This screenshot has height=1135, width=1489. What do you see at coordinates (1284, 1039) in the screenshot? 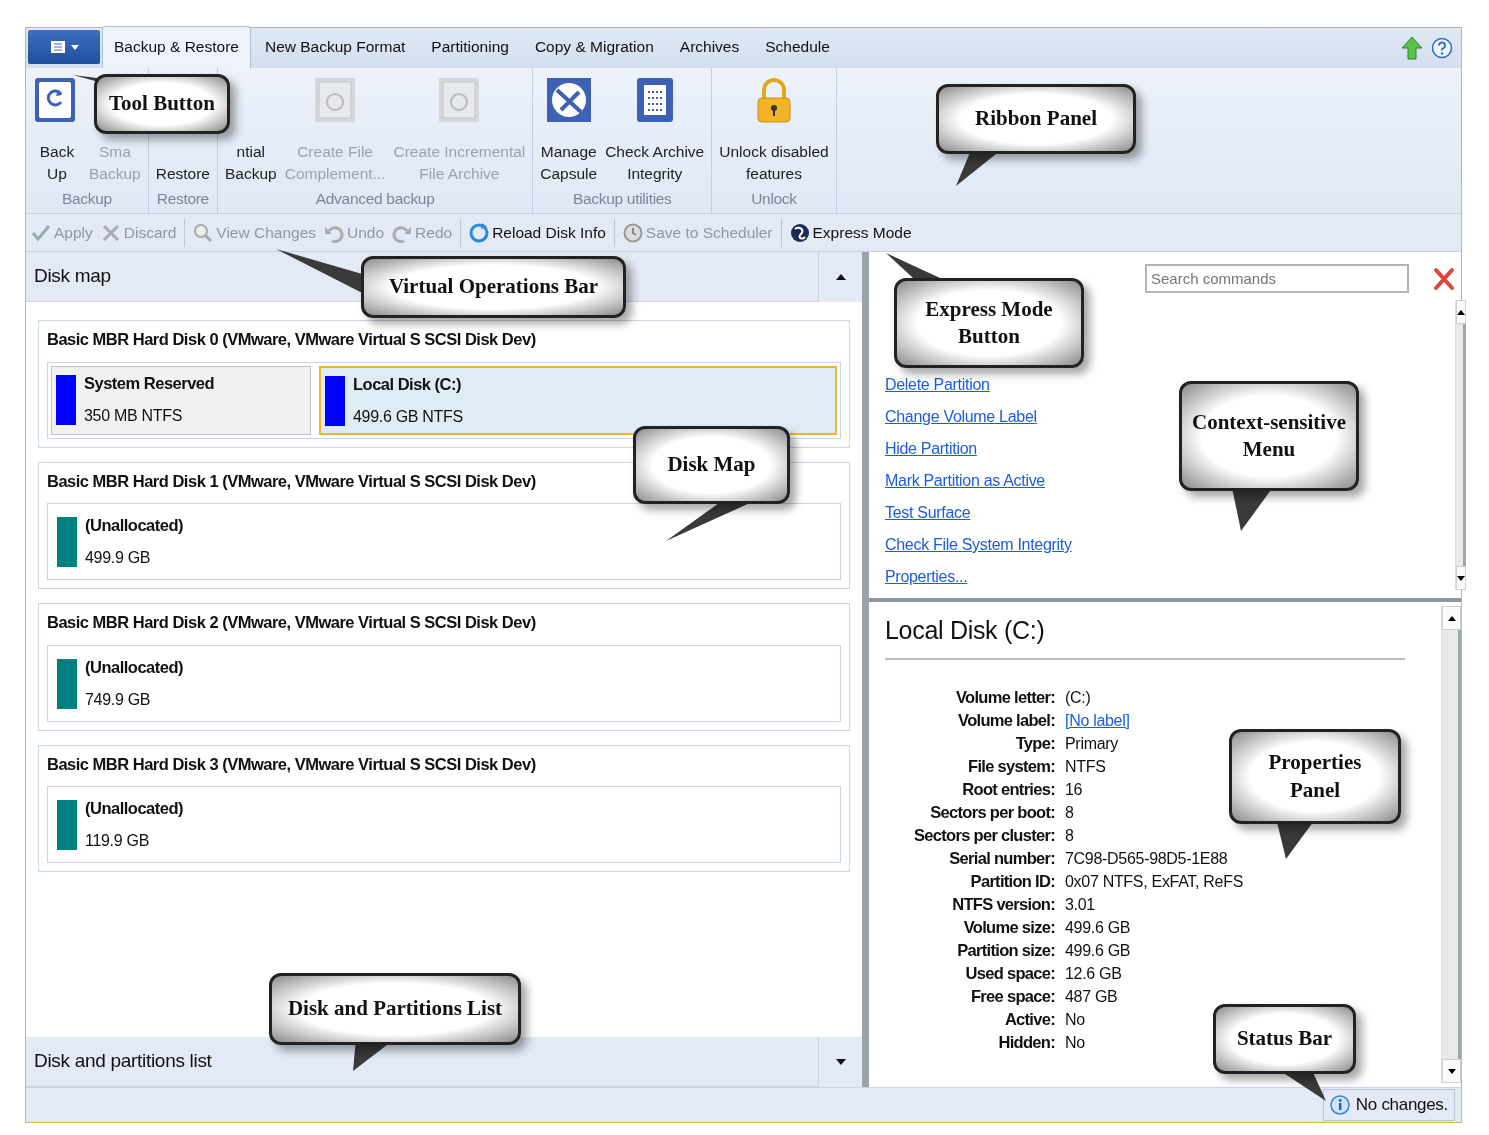
I see `callout-tooltip: Status Bar` at bounding box center [1284, 1039].